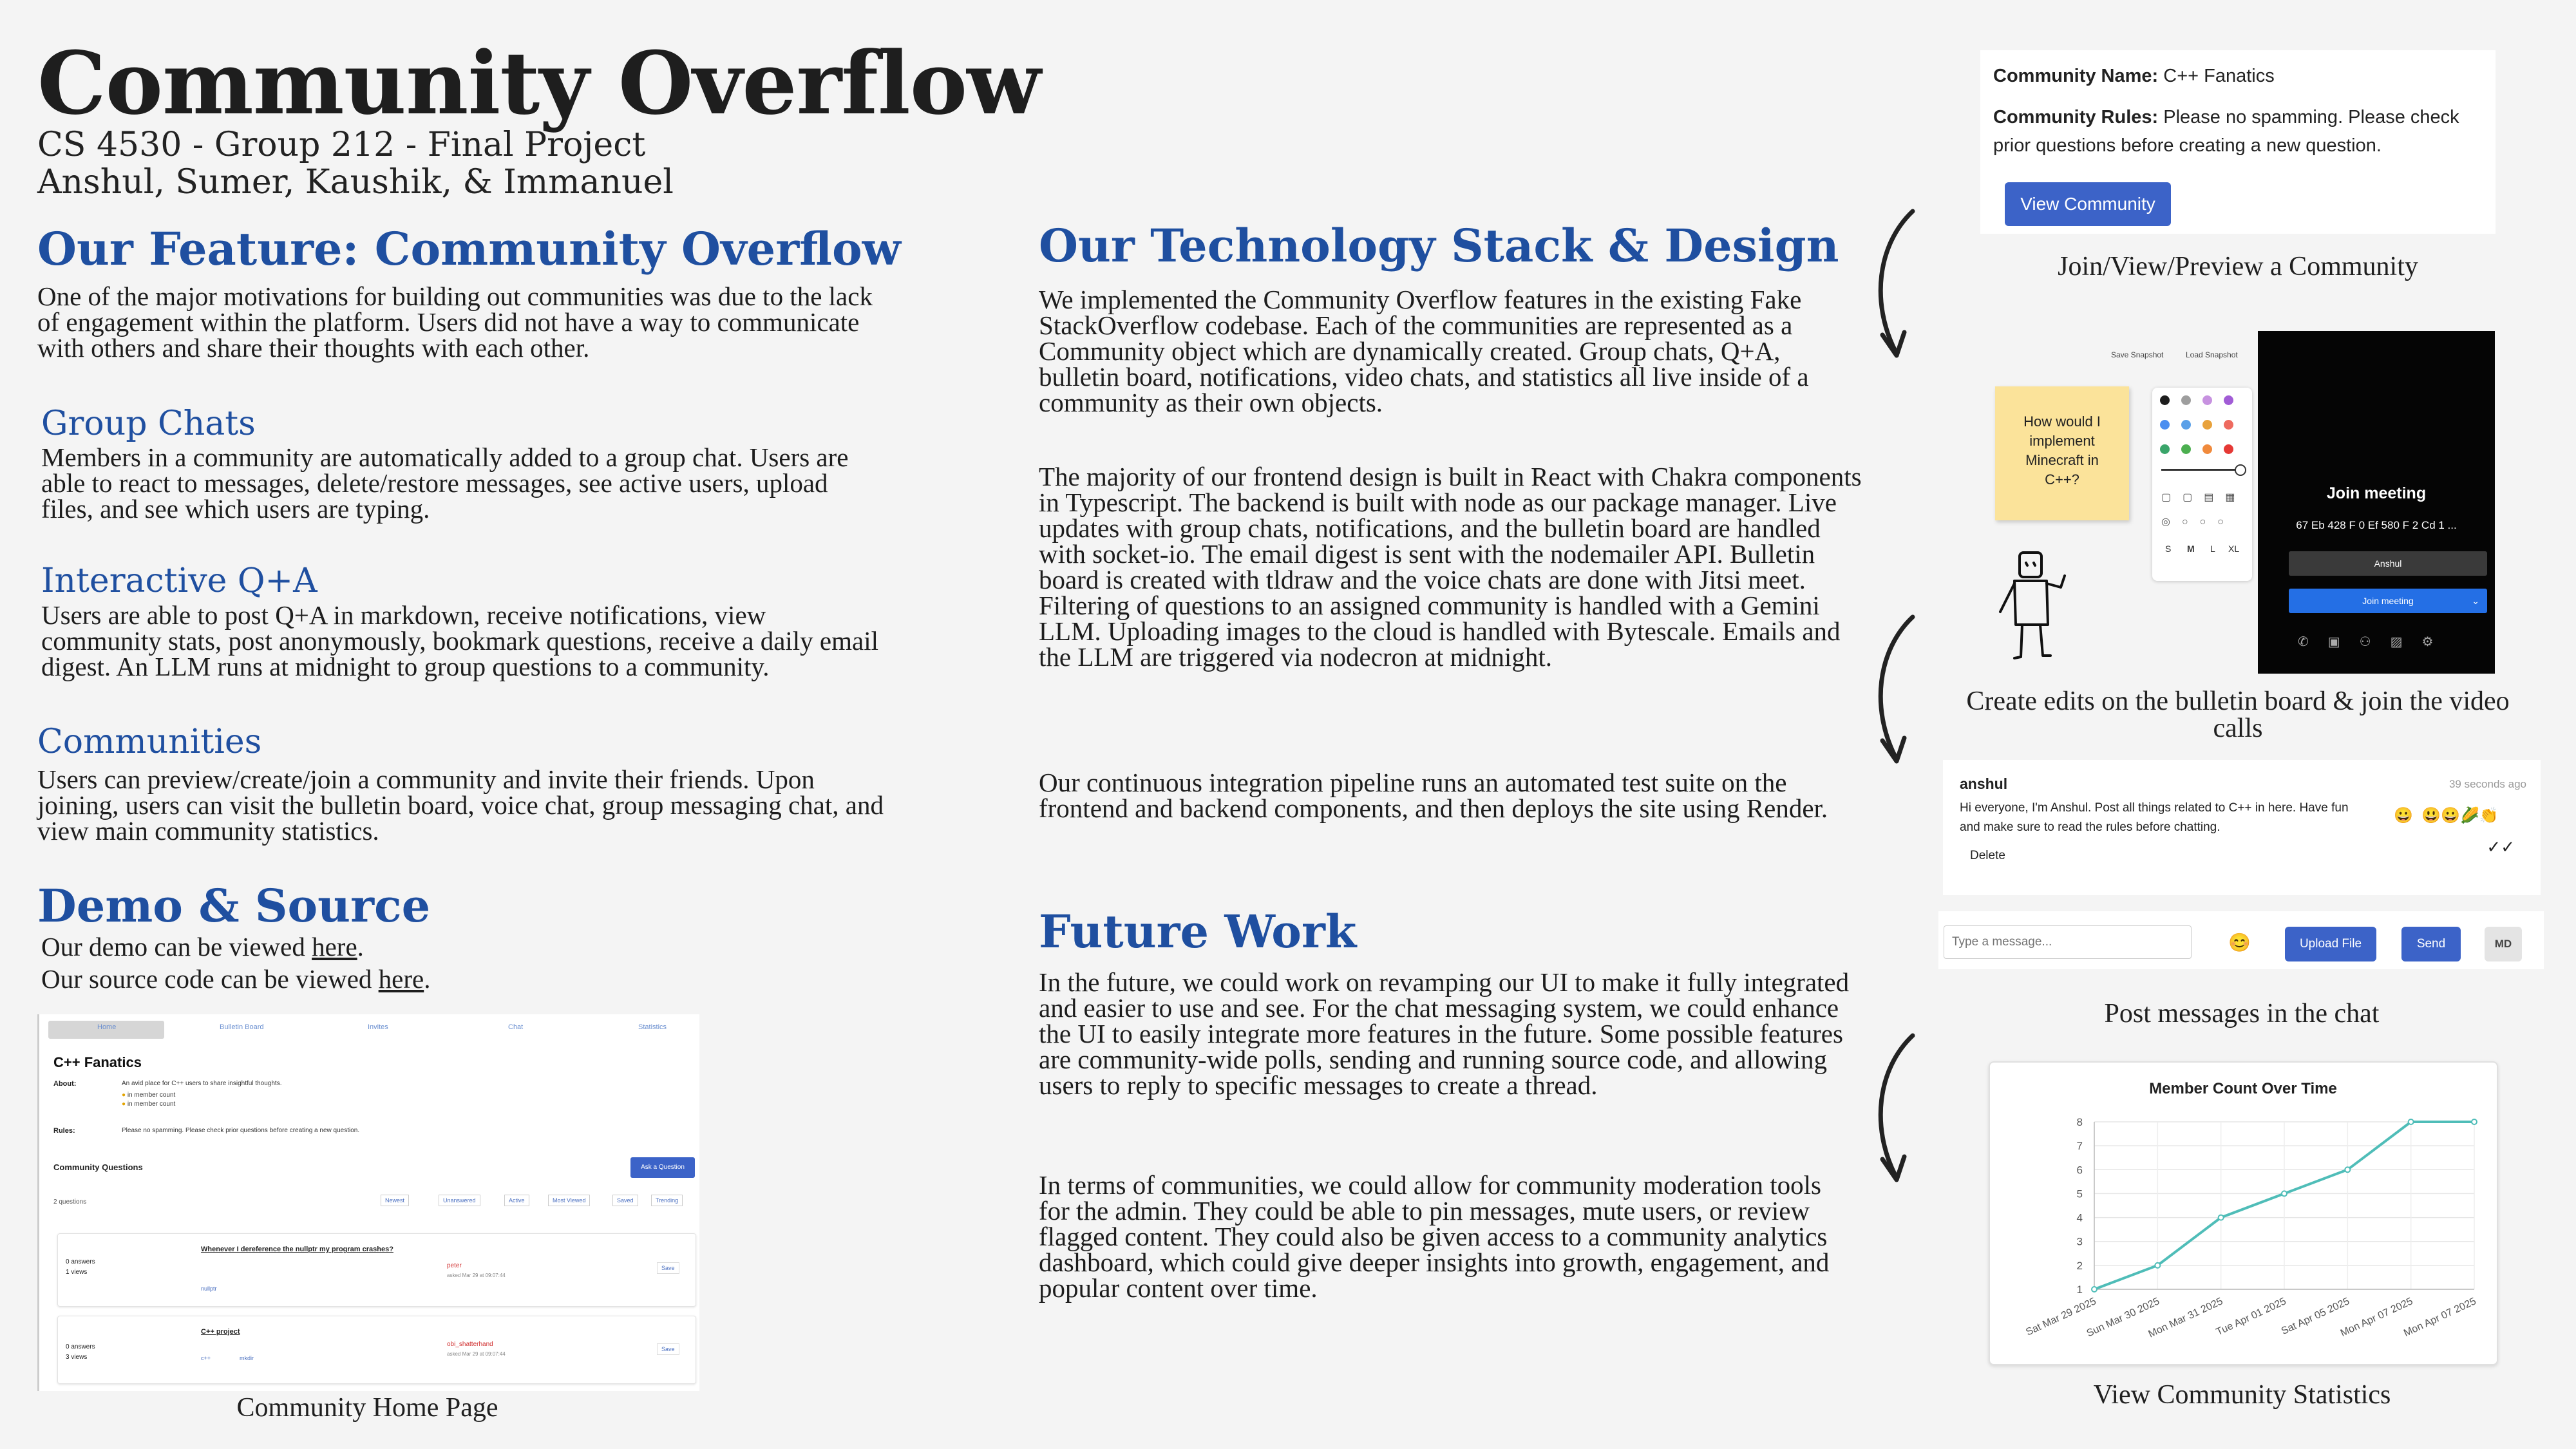 This screenshot has height=1449, width=2576. Describe the element at coordinates (2080, 1242) in the screenshot. I see `y-tick-label: 3` at that location.